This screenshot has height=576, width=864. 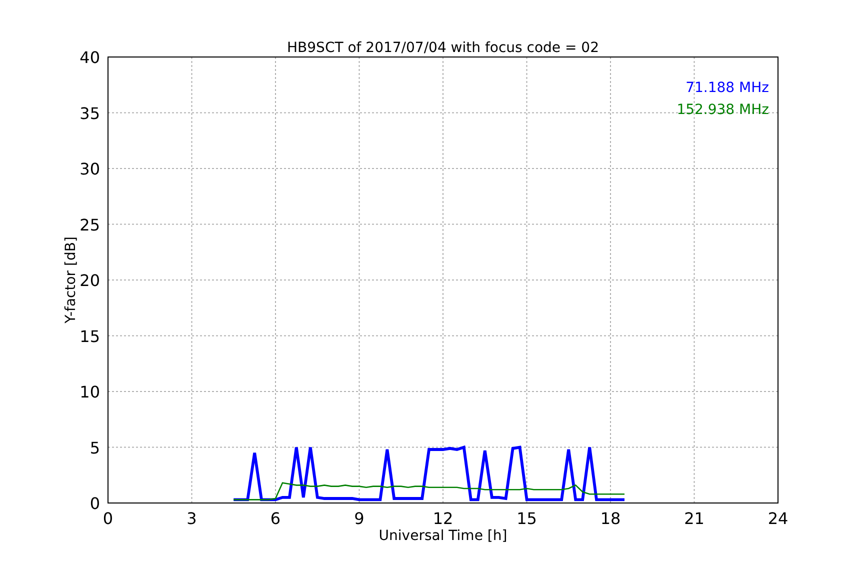 I want to click on y-tick-label: 35, so click(x=90, y=113).